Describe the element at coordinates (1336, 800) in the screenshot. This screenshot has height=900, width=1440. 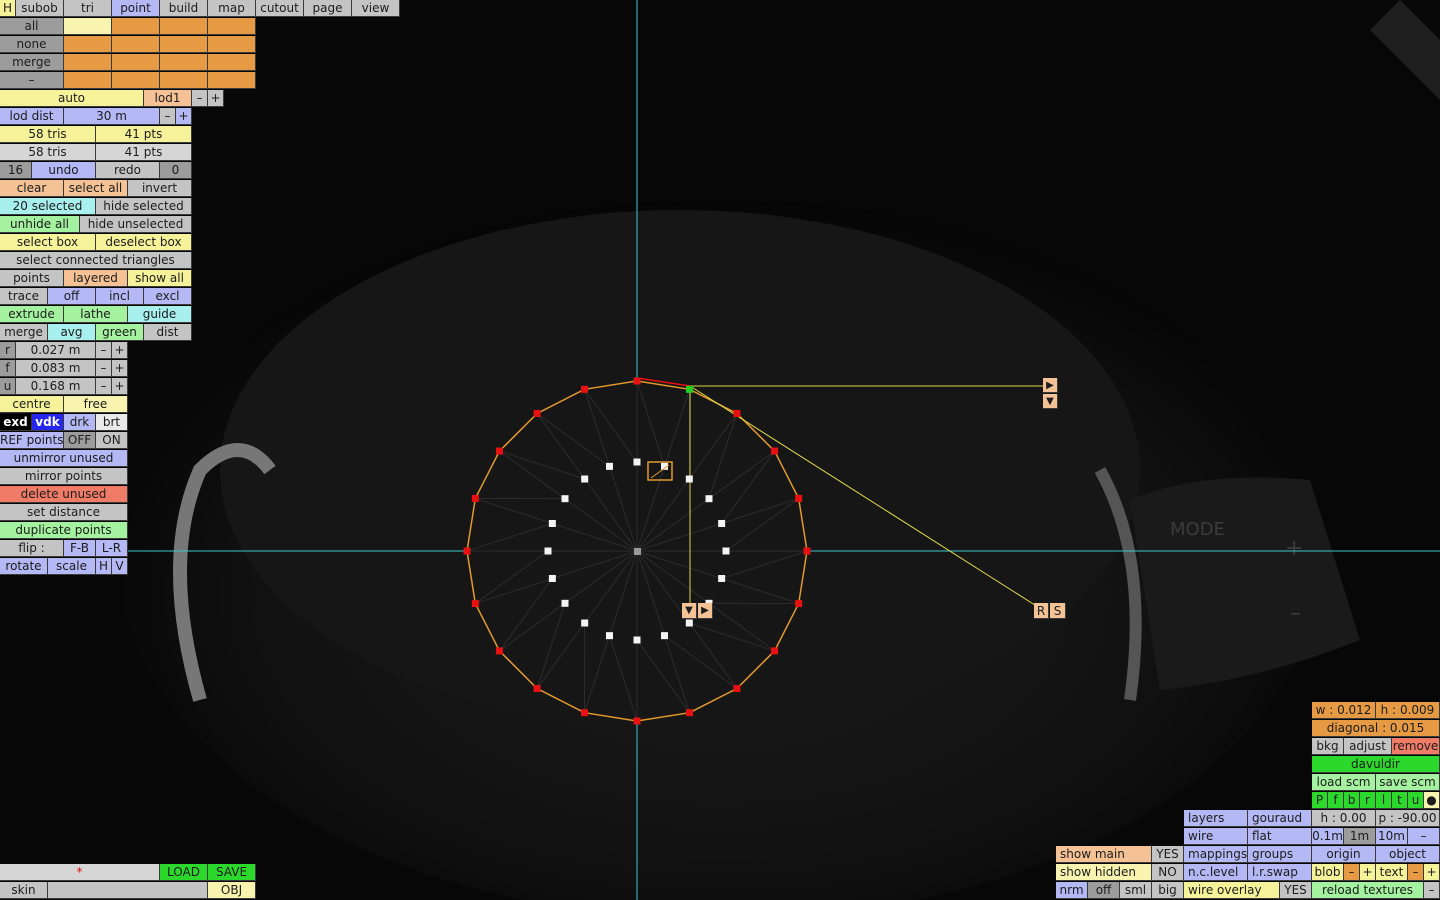
I see `flag-f: f` at that location.